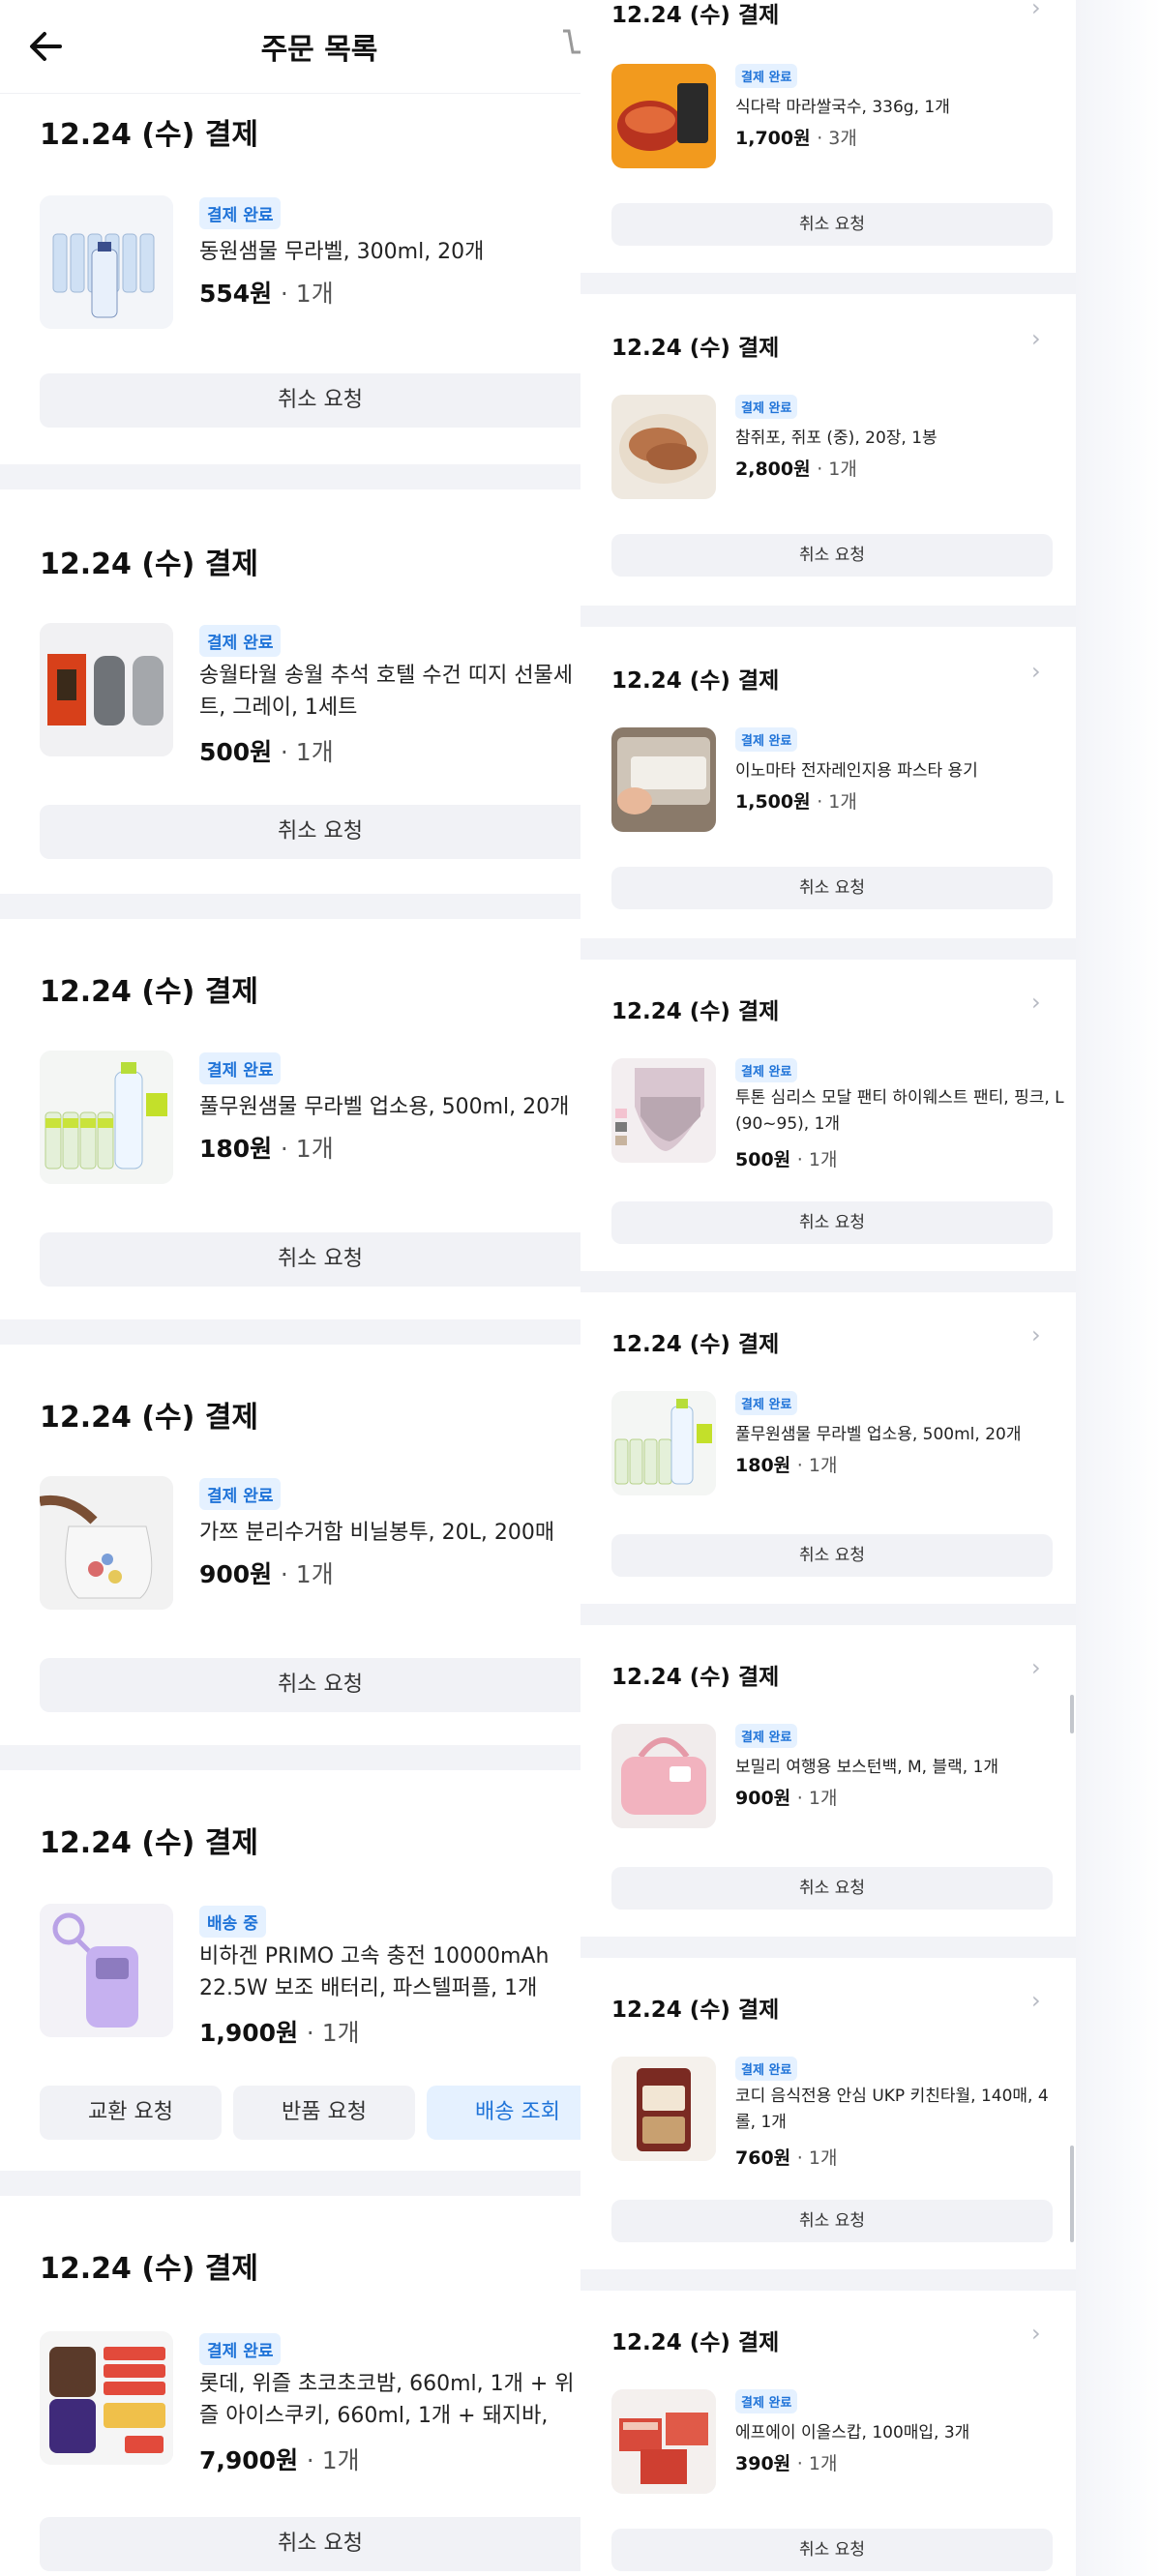 The height and width of the screenshot is (2576, 1161). I want to click on product-price: 500원, so click(763, 1159).